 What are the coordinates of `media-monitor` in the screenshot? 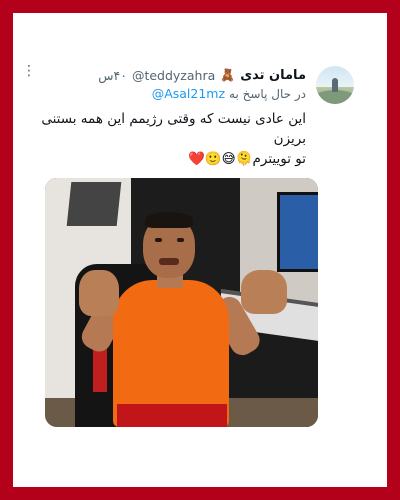 It's located at (297, 232).